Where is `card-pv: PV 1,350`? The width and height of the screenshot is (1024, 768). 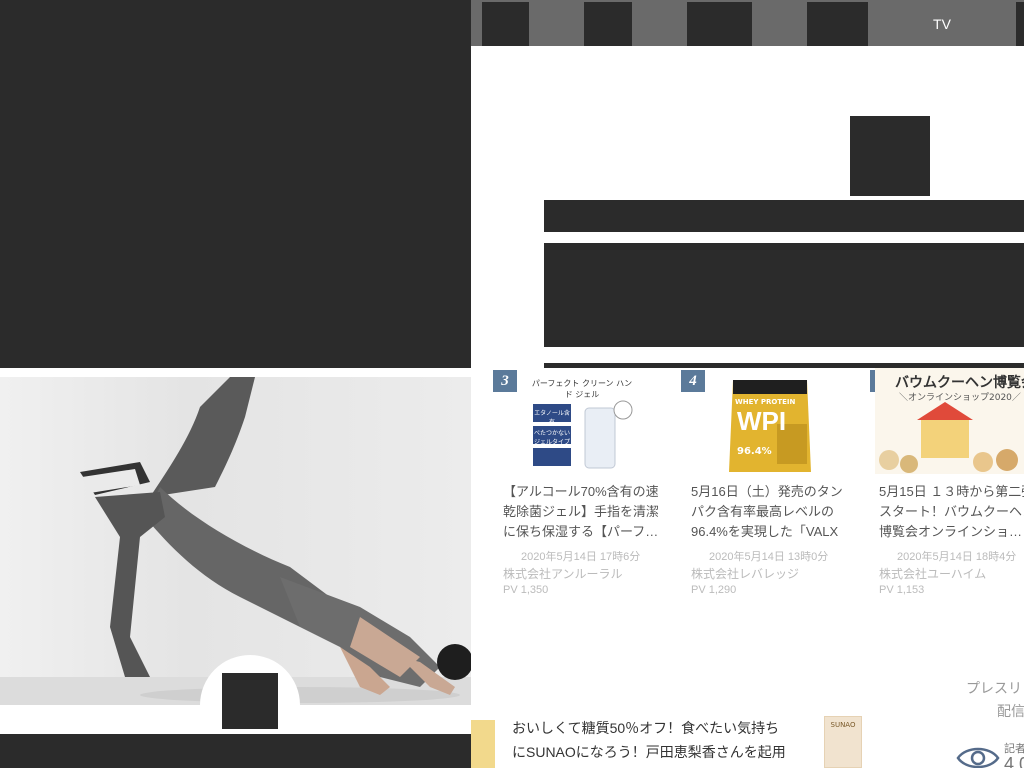
card-pv: PV 1,350 is located at coordinates (526, 590).